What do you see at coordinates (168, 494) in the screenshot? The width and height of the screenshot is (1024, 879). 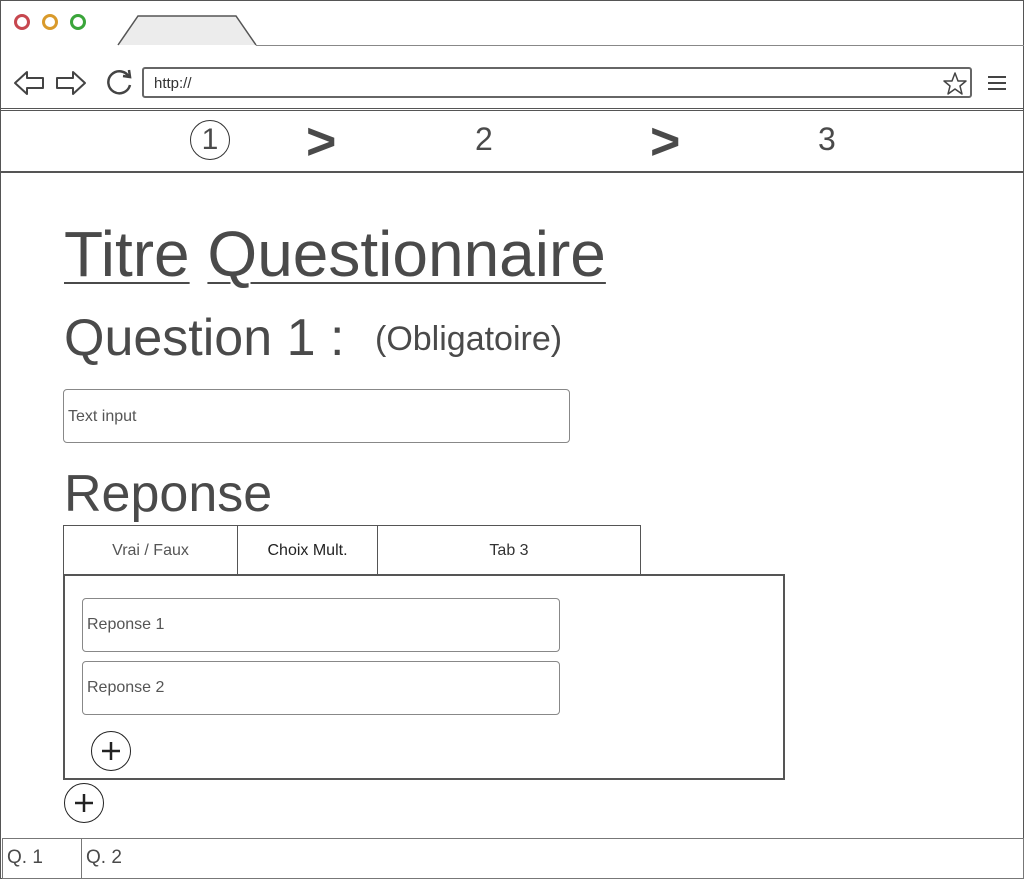 I see `response-heading: Reponse` at bounding box center [168, 494].